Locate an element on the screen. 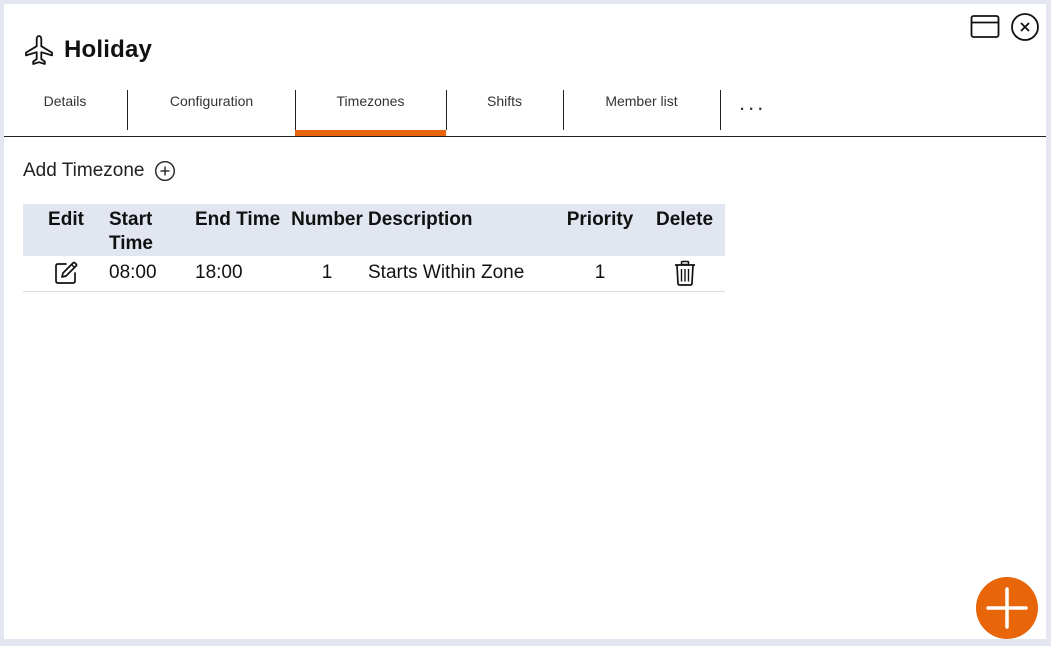 The width and height of the screenshot is (1051, 646). close-circle-icon is located at coordinates (1025, 27).